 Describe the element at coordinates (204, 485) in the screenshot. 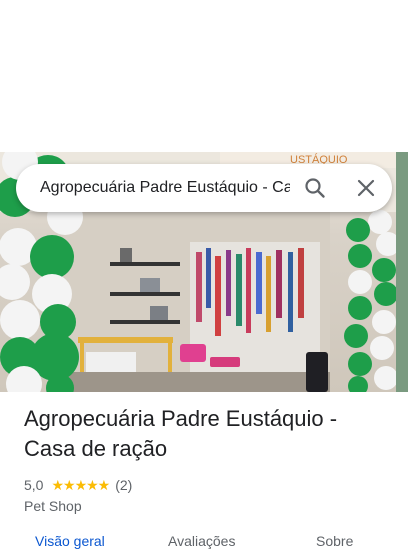

I see `rating-row: 5,0 ★★★★★ (2)` at that location.